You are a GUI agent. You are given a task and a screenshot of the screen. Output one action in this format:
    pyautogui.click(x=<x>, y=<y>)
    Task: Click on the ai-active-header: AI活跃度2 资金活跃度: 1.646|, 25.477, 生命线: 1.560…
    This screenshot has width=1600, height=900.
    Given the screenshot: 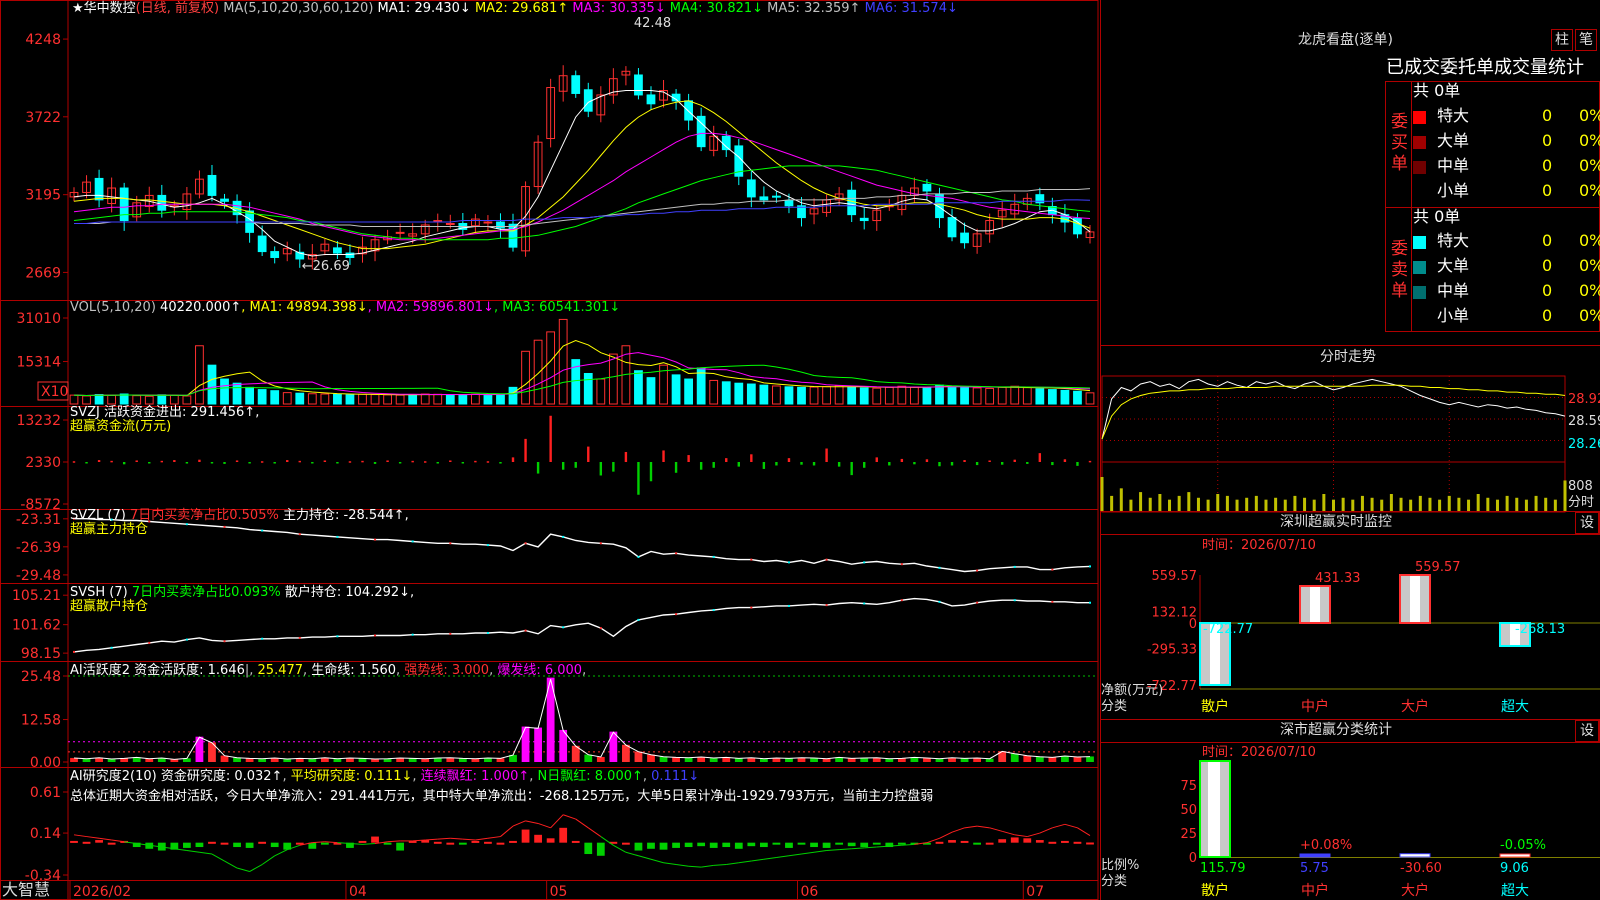 What is the action you would take?
    pyautogui.click(x=328, y=670)
    